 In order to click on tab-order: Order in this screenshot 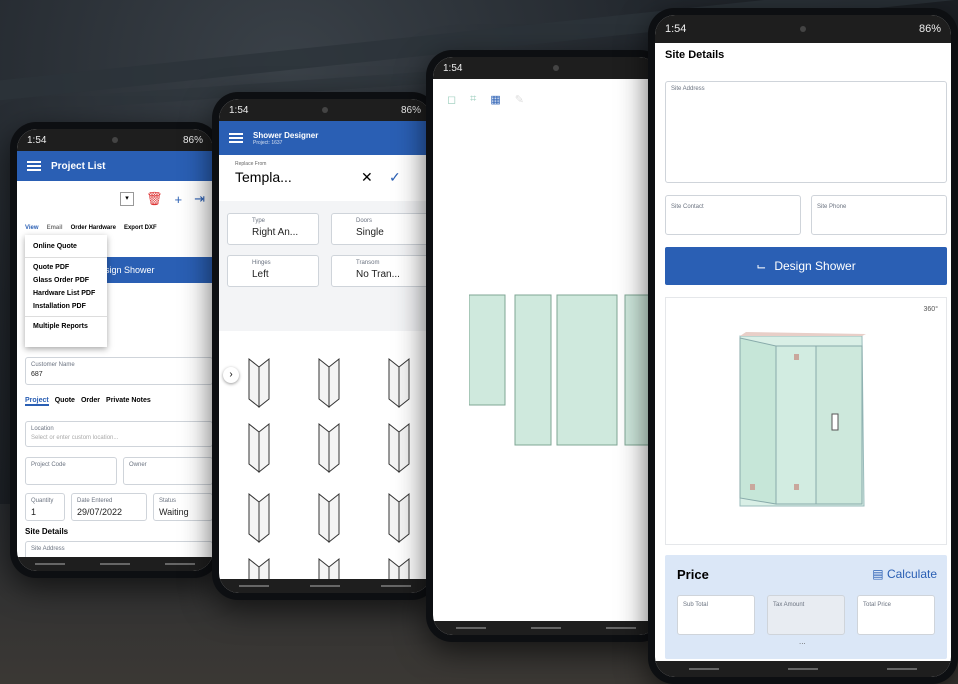, I will do `click(90, 401)`.